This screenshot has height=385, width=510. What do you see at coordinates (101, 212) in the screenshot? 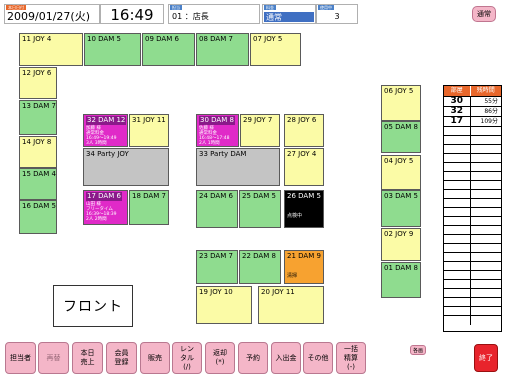
I see `room-detail: 山田 様 フリータイム 16:39～18:39 2人 2時間` at bounding box center [101, 212].